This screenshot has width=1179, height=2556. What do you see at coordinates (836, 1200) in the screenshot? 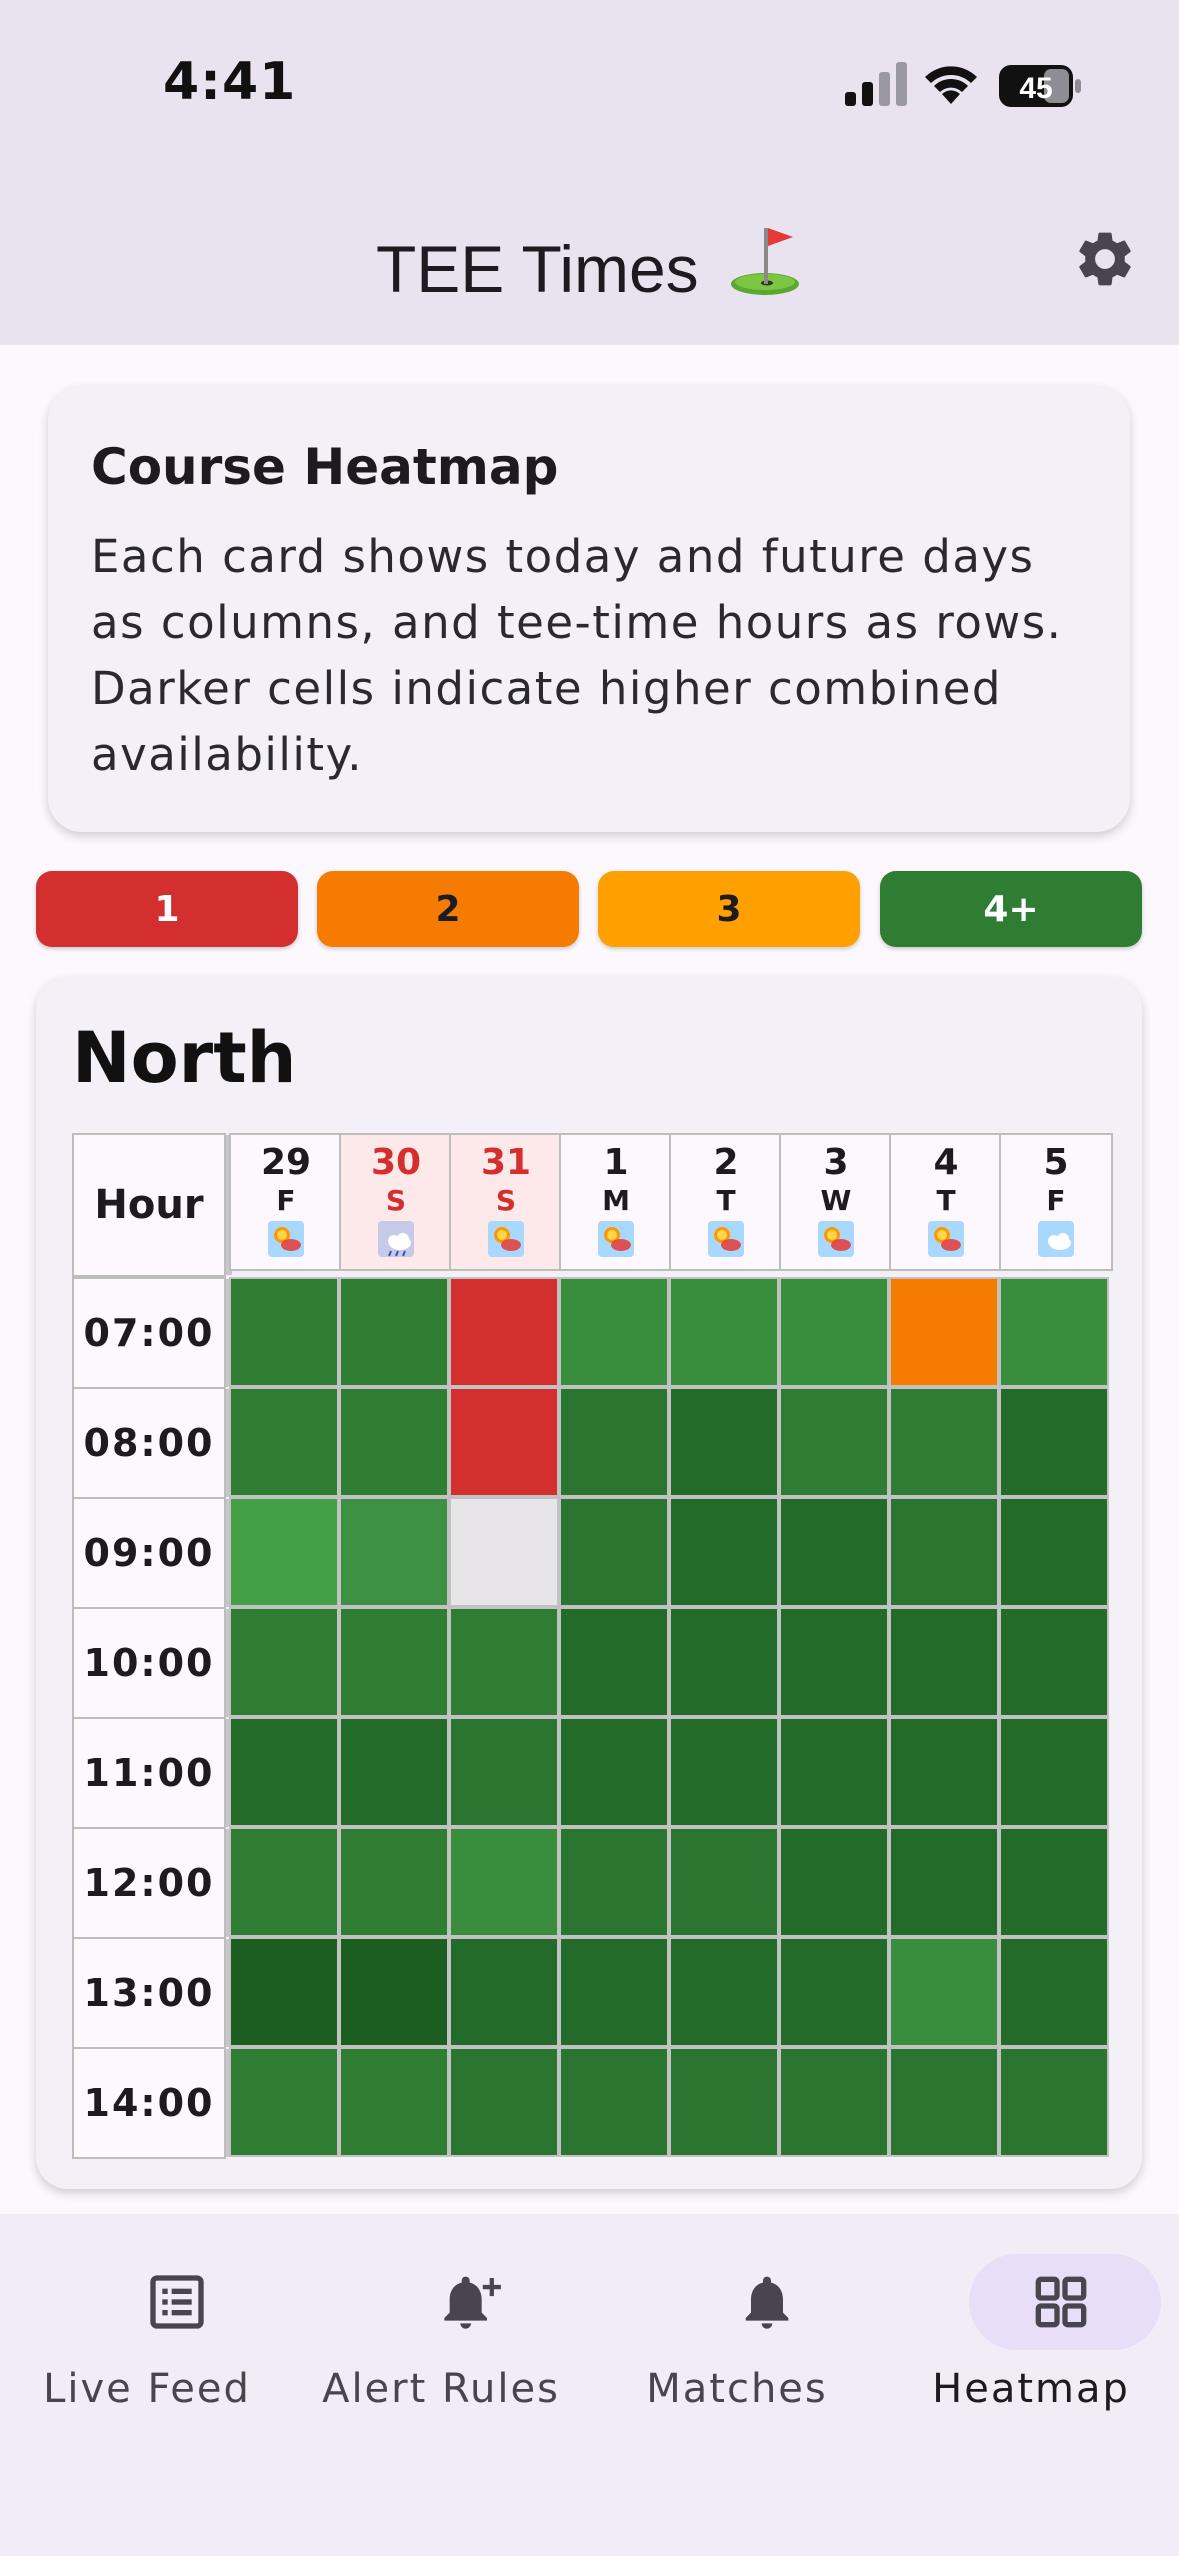
I see `day-letter: W` at bounding box center [836, 1200].